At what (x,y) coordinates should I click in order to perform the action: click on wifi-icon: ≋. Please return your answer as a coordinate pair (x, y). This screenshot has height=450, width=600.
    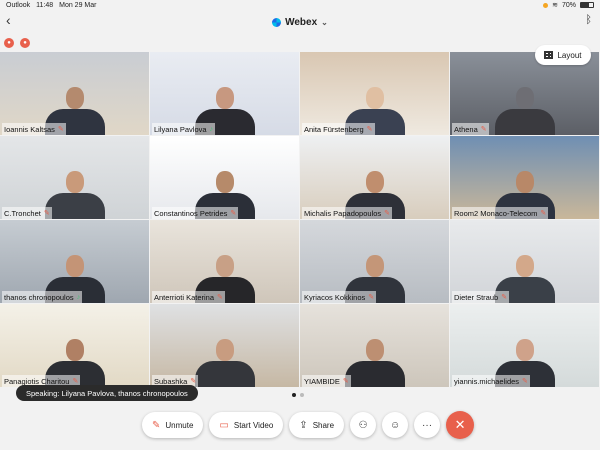
    Looking at the image, I should click on (555, 5).